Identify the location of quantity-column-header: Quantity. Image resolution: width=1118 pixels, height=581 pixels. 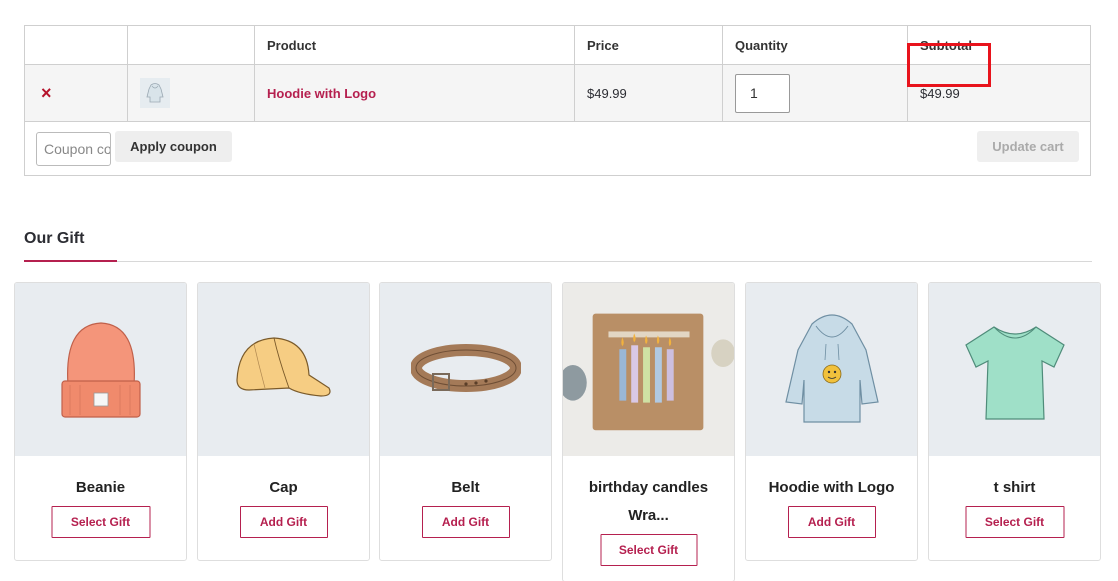
(815, 45).